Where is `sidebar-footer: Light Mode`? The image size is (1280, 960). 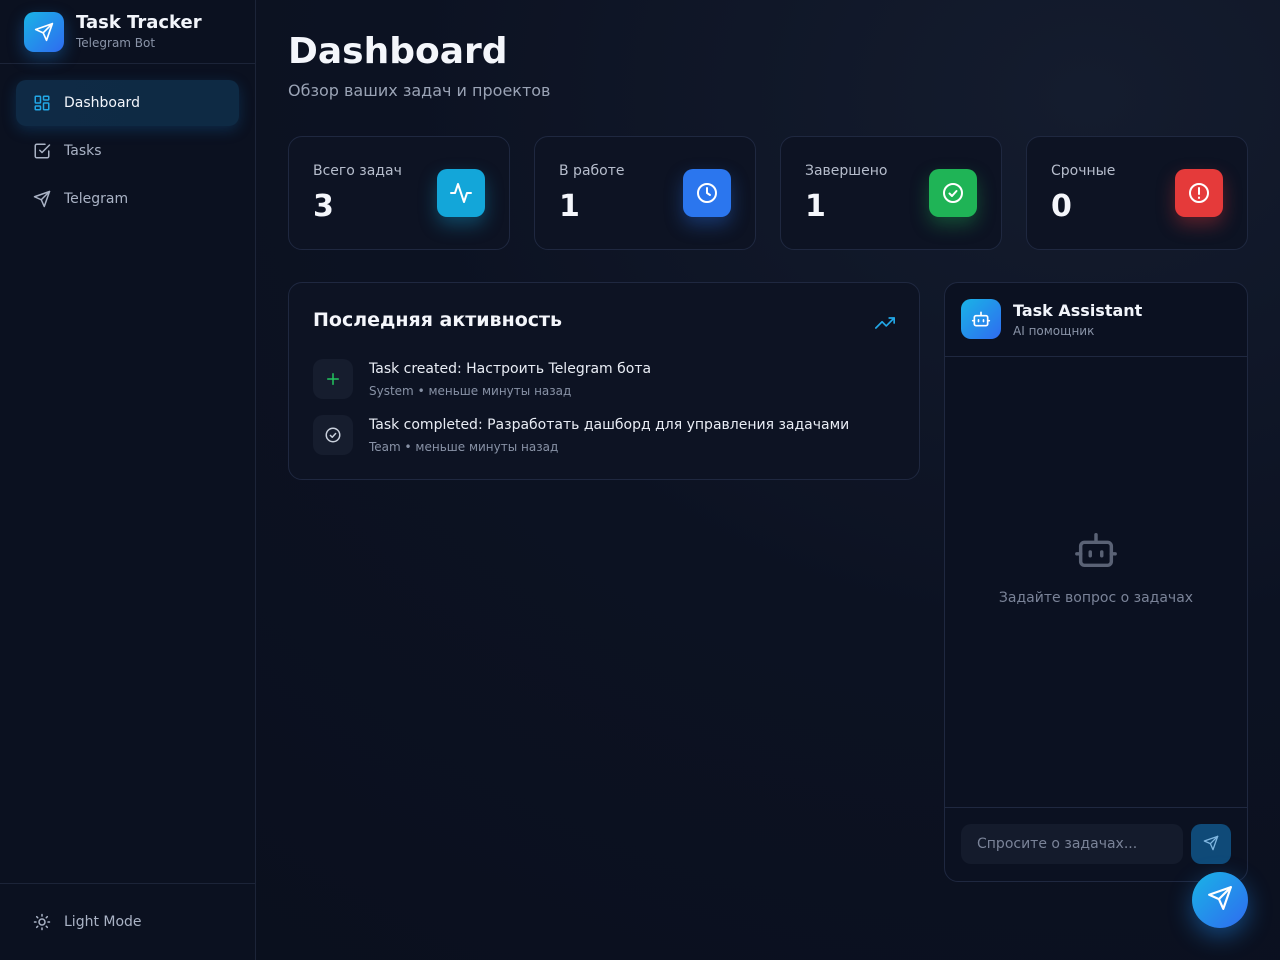
sidebar-footer: Light Mode is located at coordinates (127, 921).